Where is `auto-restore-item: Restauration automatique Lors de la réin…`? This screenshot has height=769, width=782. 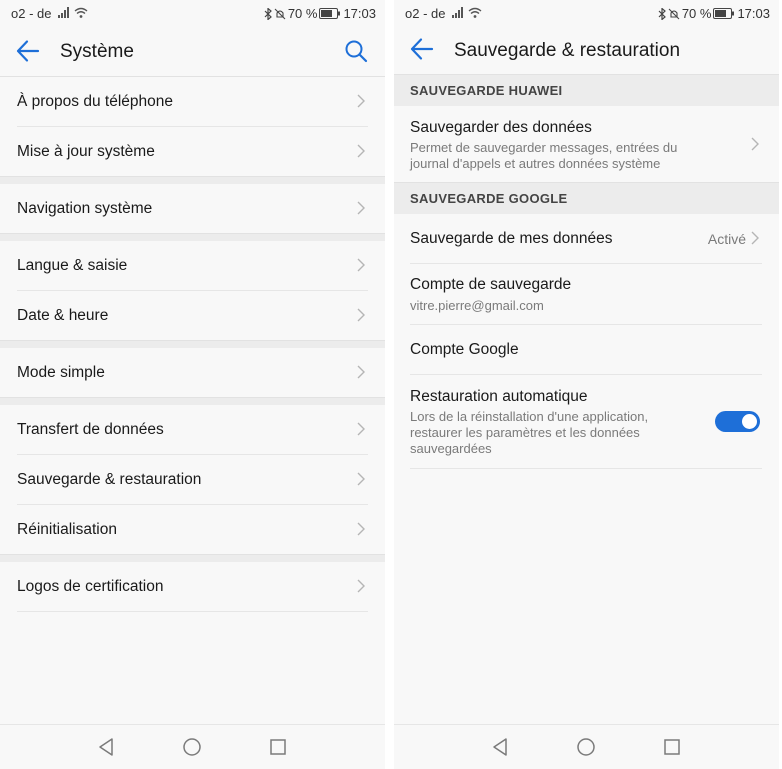
auto-restore-item: Restauration automatique Lors de la réin… is located at coordinates (586, 422).